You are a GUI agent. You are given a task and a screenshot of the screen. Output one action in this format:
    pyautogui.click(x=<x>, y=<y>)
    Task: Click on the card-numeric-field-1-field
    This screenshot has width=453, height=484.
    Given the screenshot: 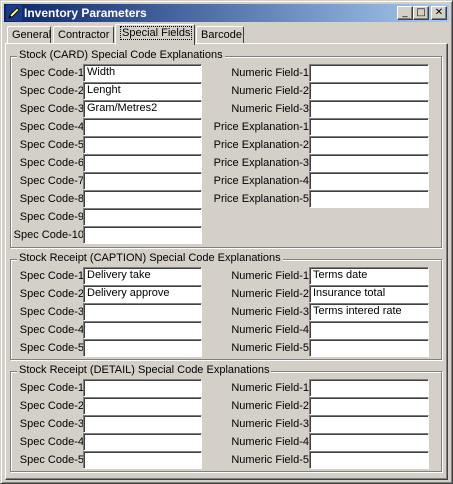 What is the action you would take?
    pyautogui.click(x=369, y=73)
    